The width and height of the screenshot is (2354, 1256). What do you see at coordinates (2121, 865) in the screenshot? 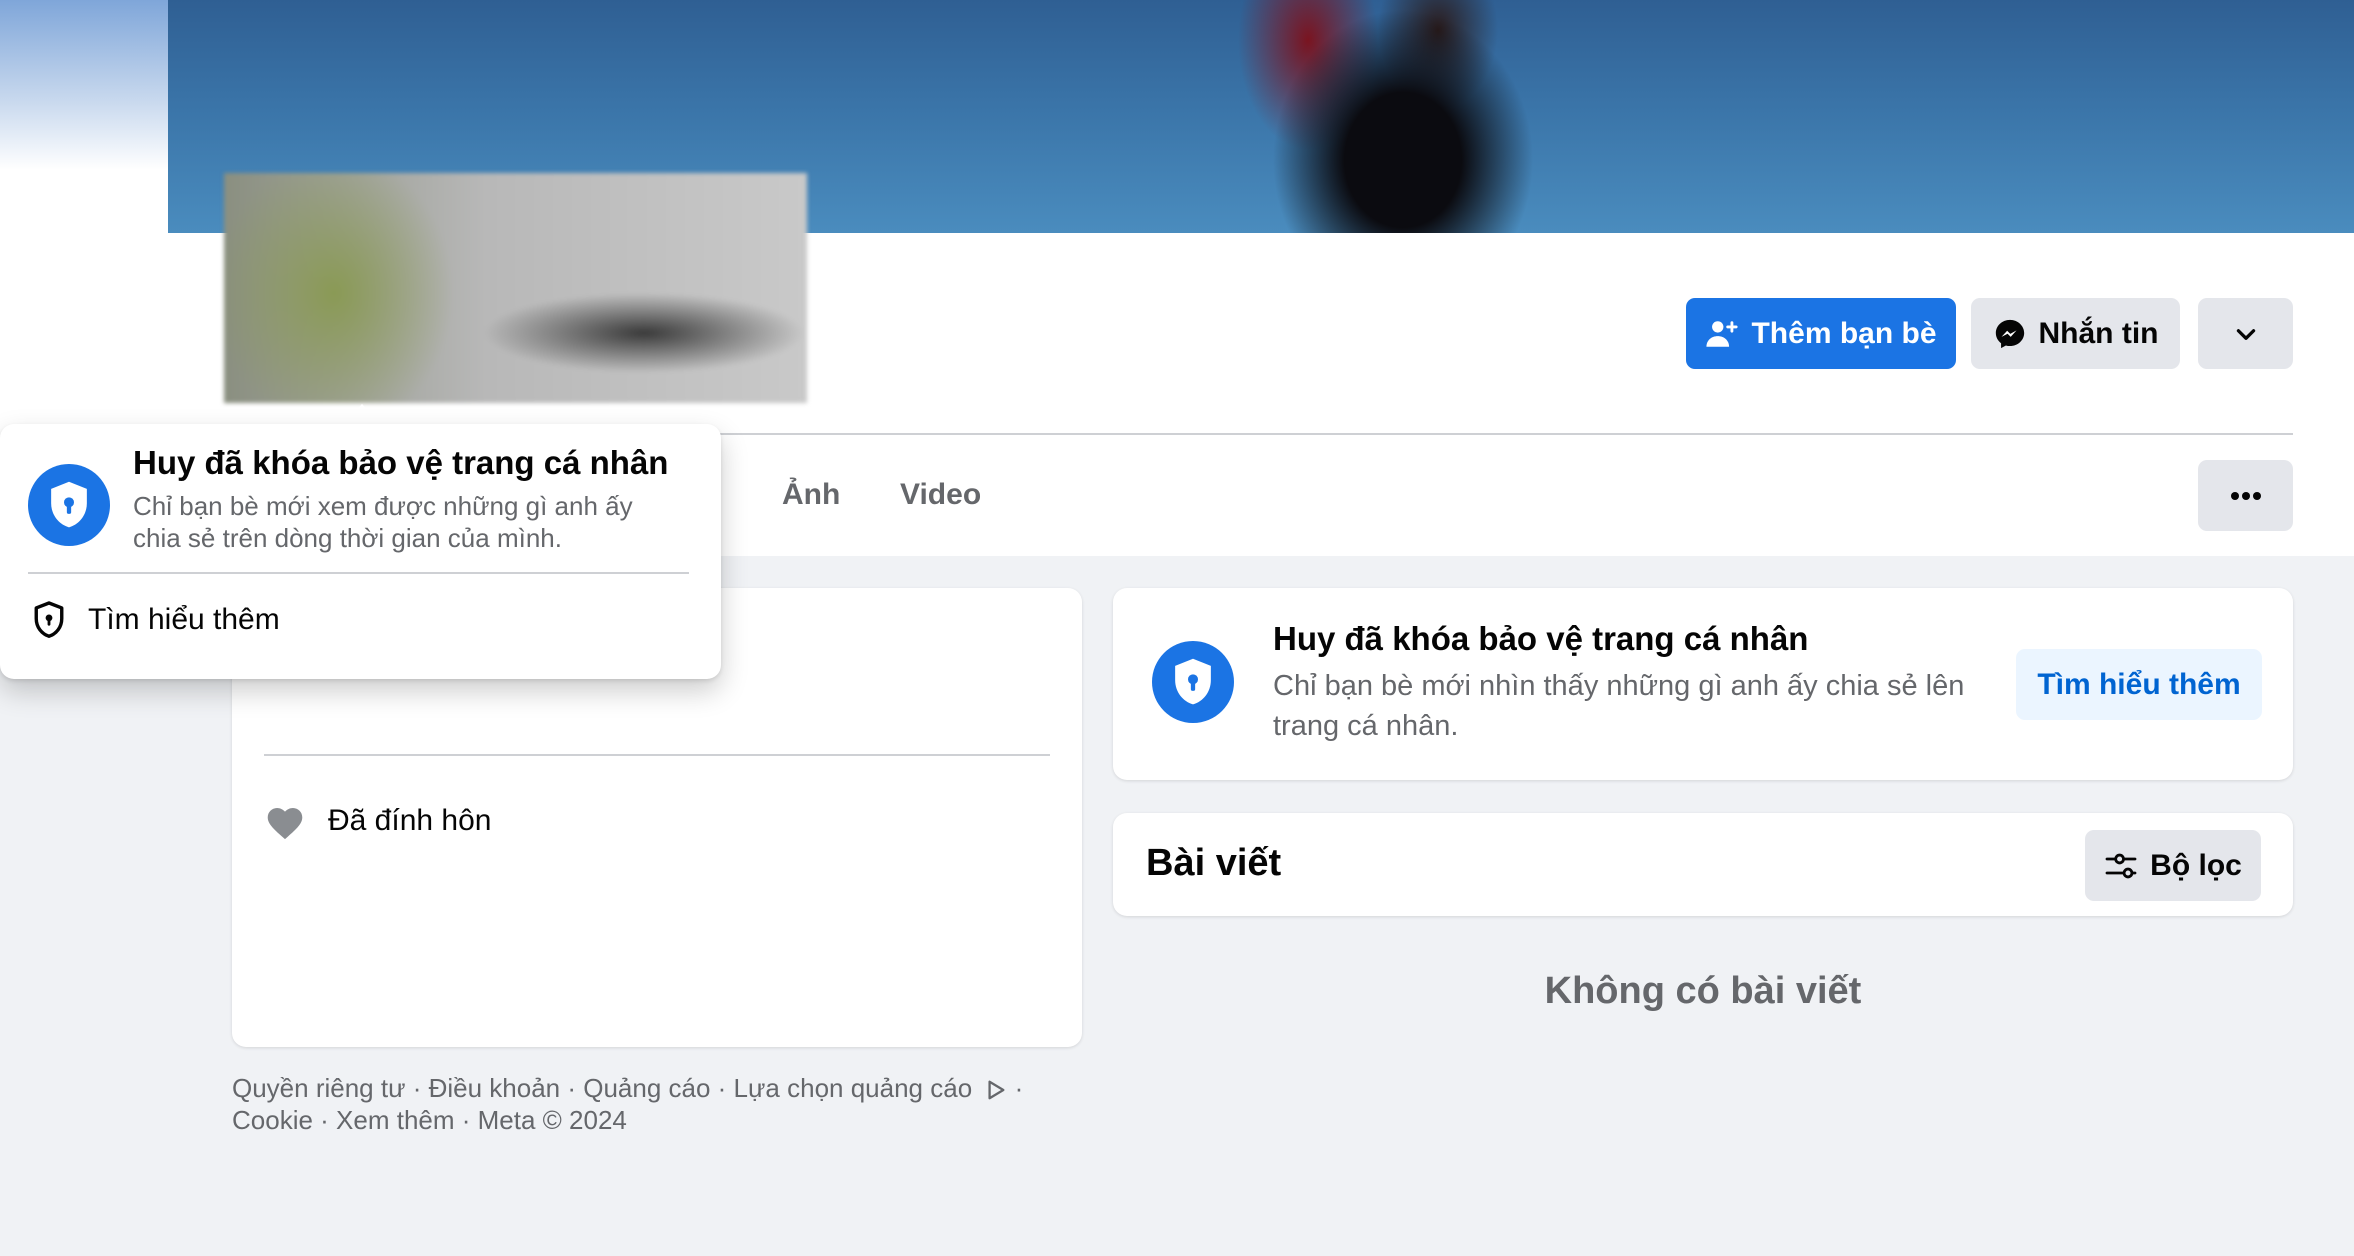
I see `filter-icon` at bounding box center [2121, 865].